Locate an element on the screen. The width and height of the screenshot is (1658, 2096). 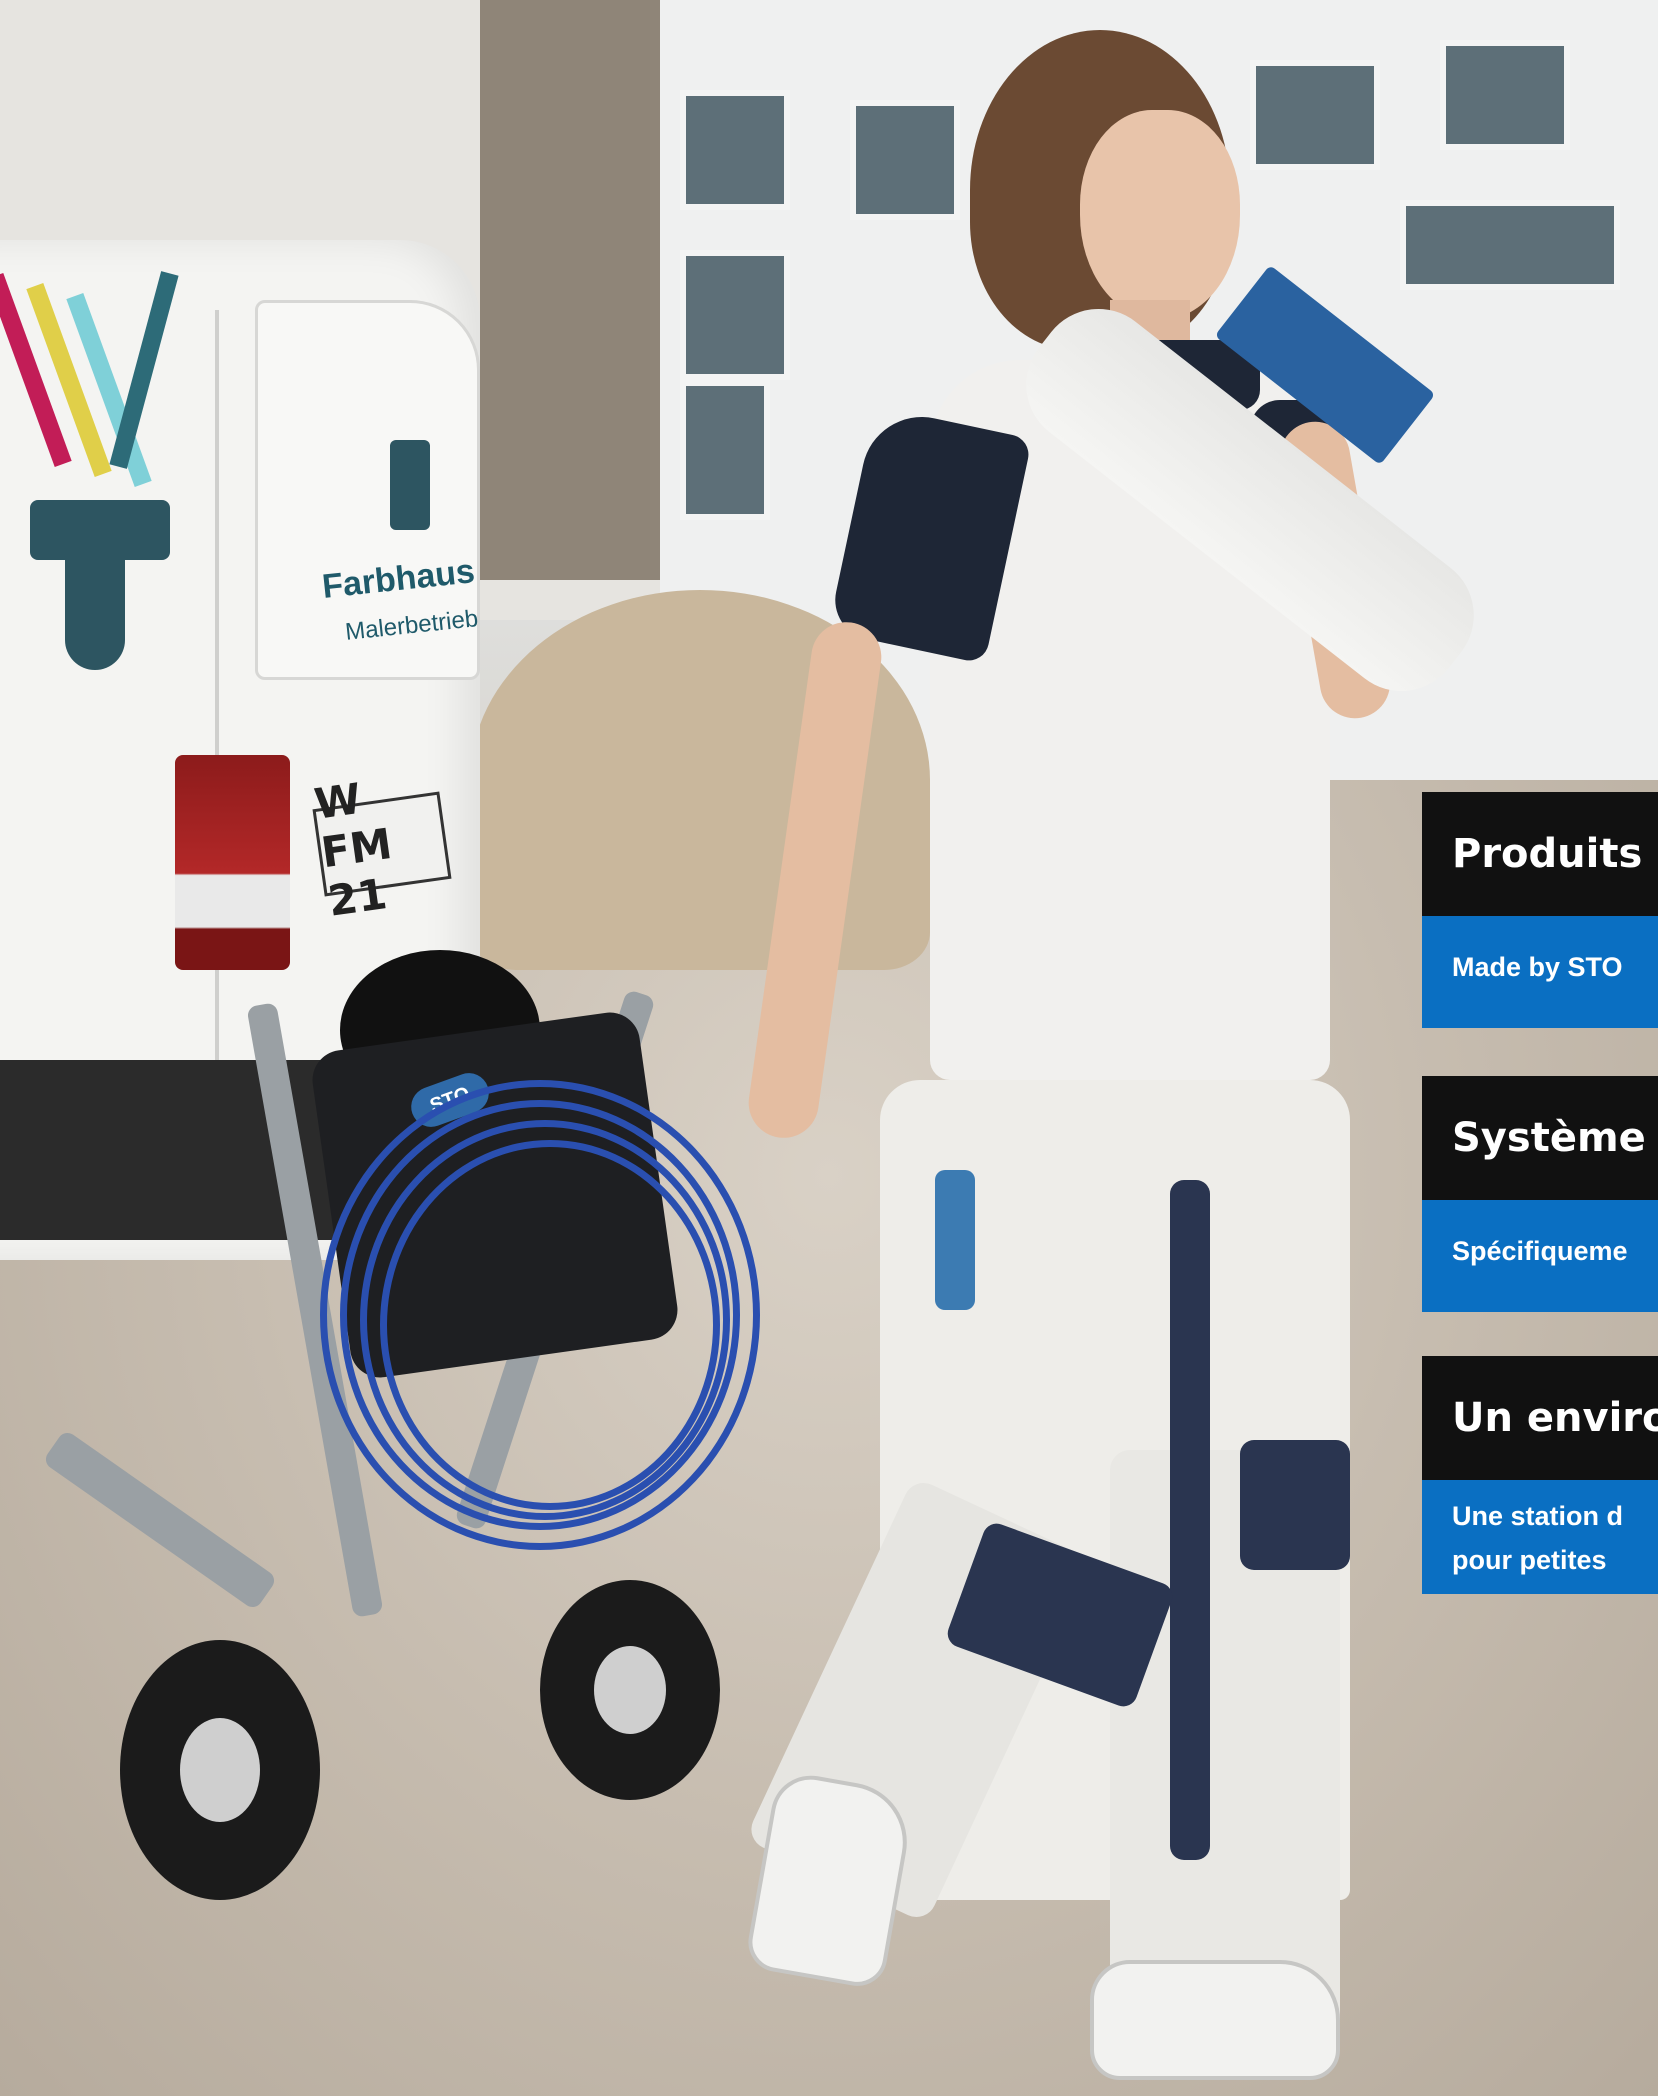
license-plate: W FM 21 is located at coordinates (381, 849).